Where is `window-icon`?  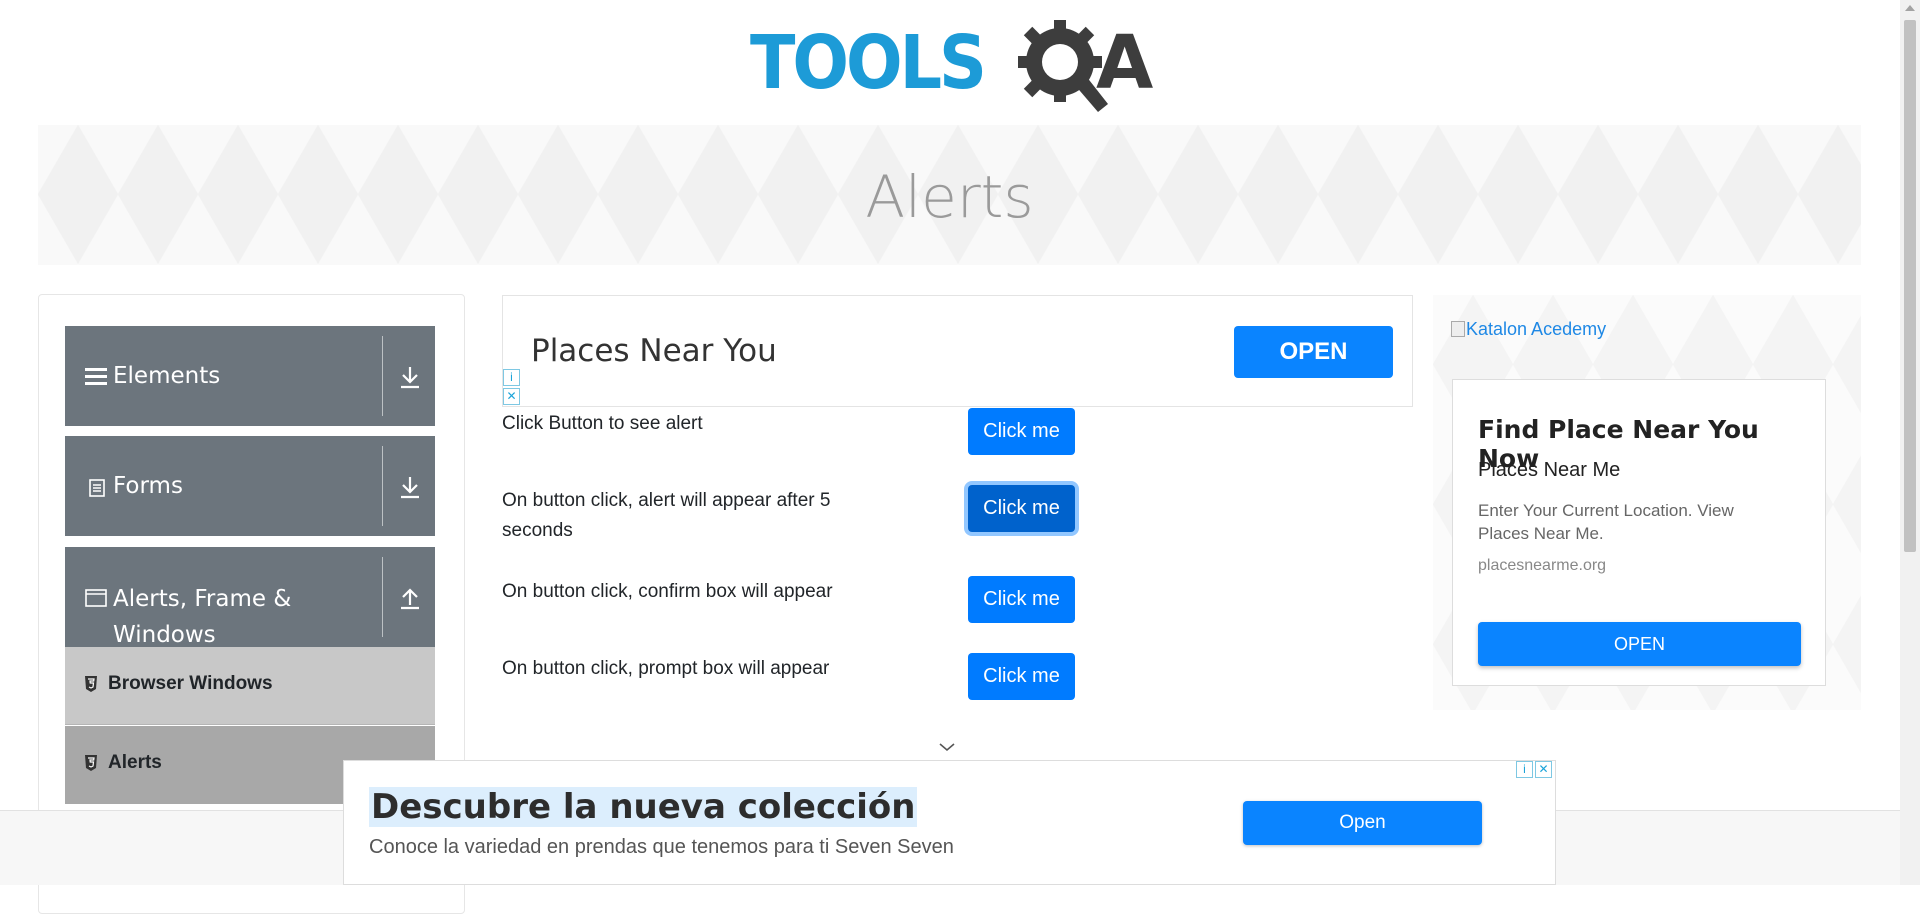 window-icon is located at coordinates (96, 598).